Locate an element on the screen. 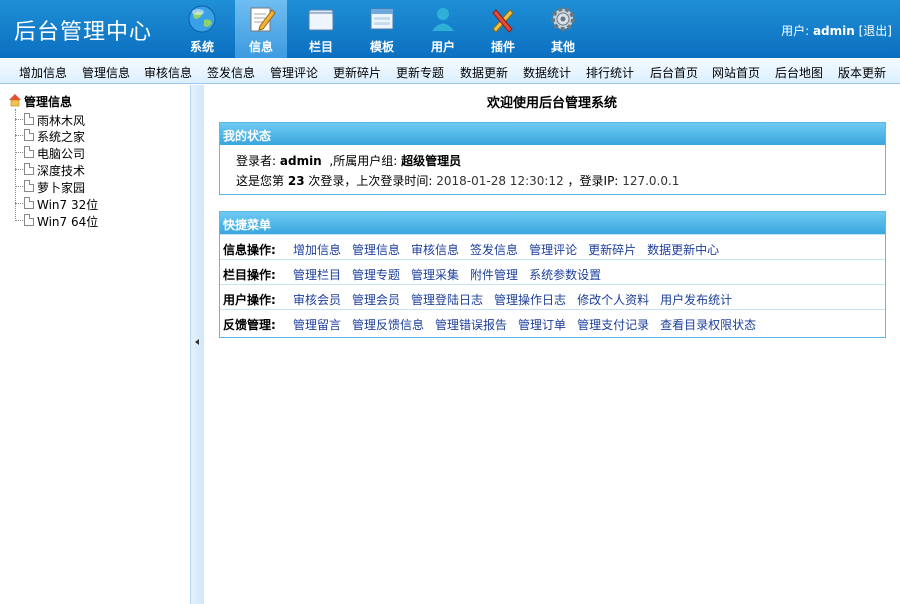  nav-system: 系统 is located at coordinates (202, 29).